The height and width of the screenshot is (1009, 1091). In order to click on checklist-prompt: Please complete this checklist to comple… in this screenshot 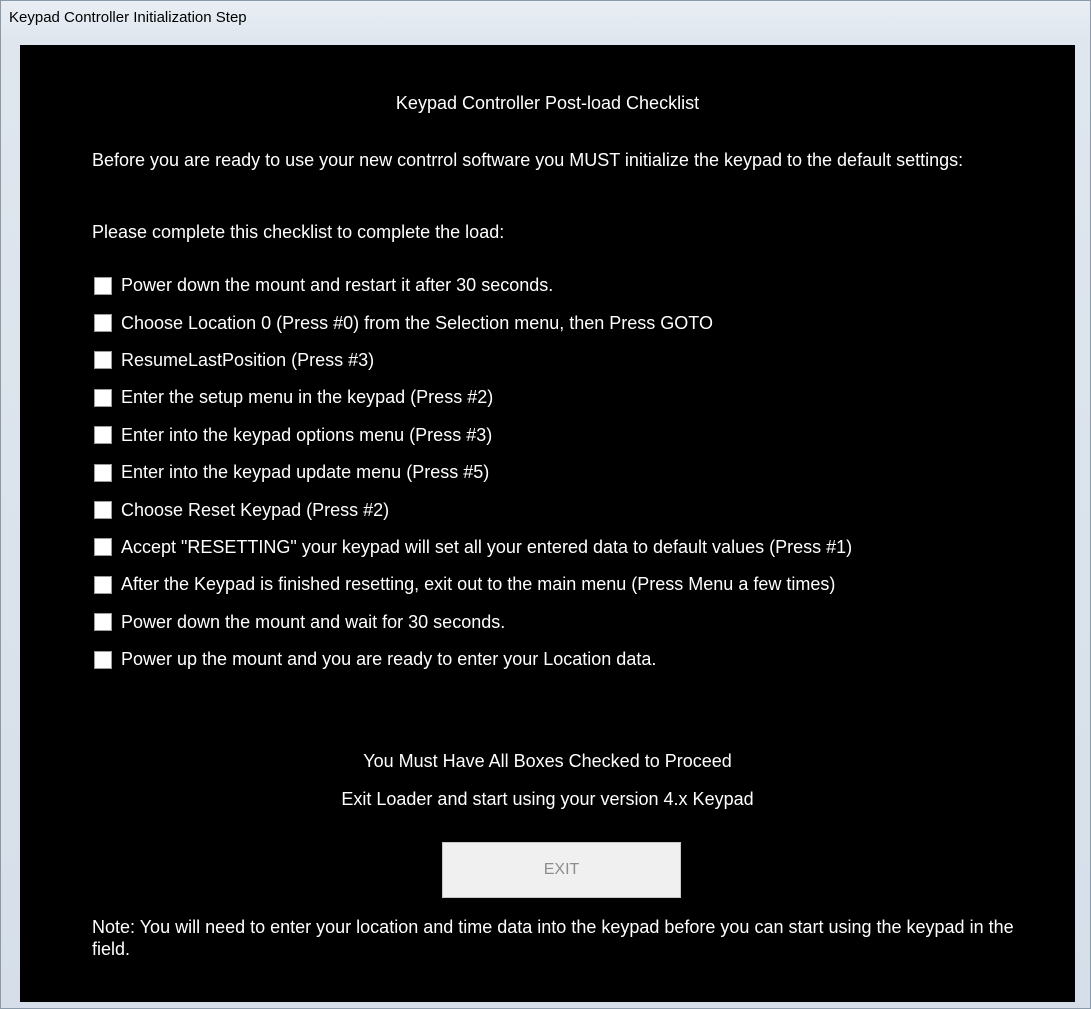, I will do `click(298, 232)`.